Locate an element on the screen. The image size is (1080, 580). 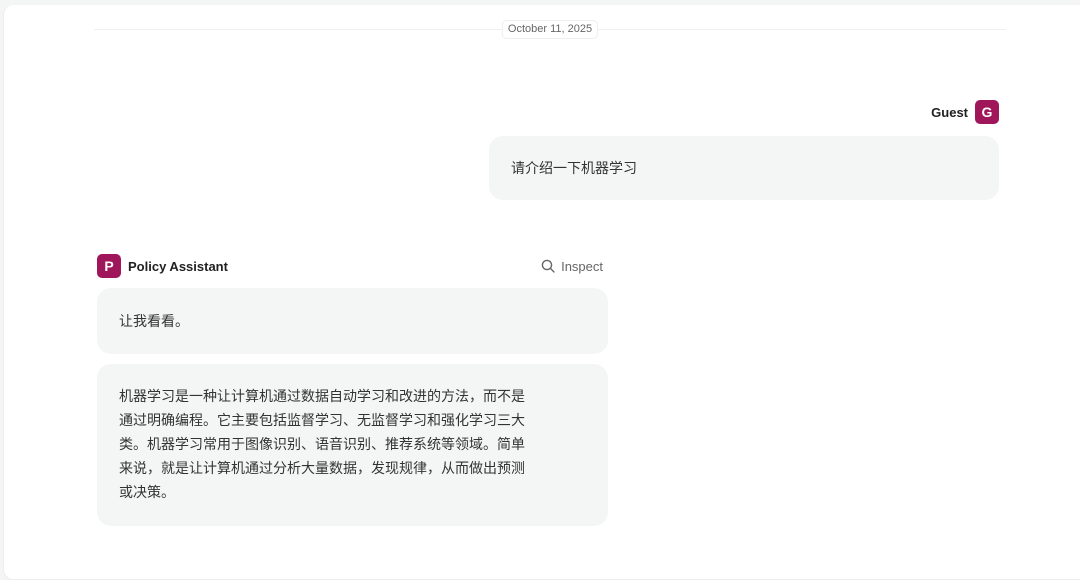
date-divider: October 11, 2025 is located at coordinates (550, 29).